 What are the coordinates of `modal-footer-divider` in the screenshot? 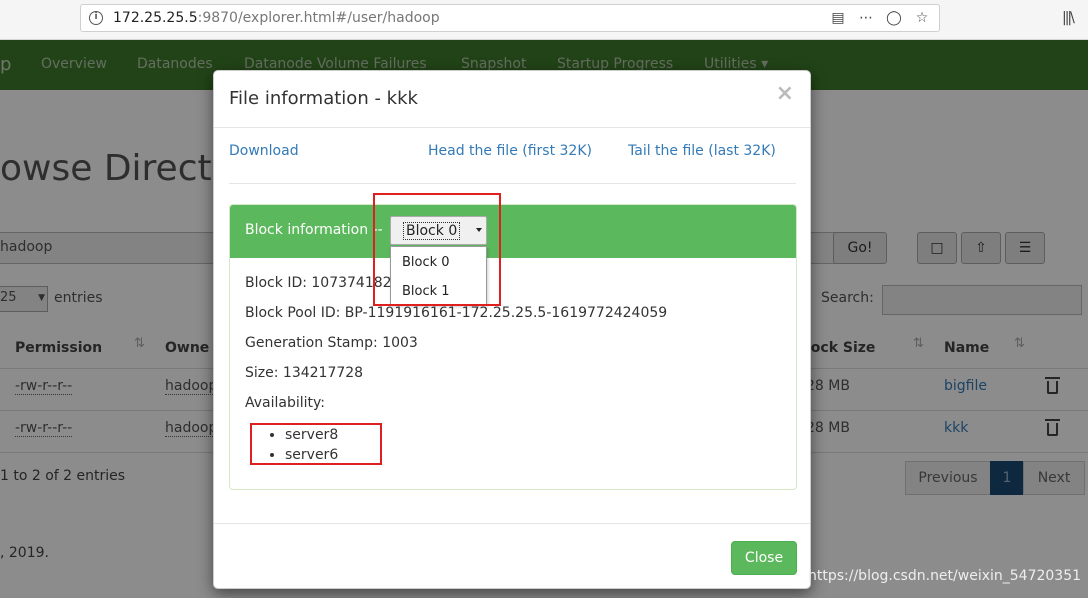 It's located at (512, 523).